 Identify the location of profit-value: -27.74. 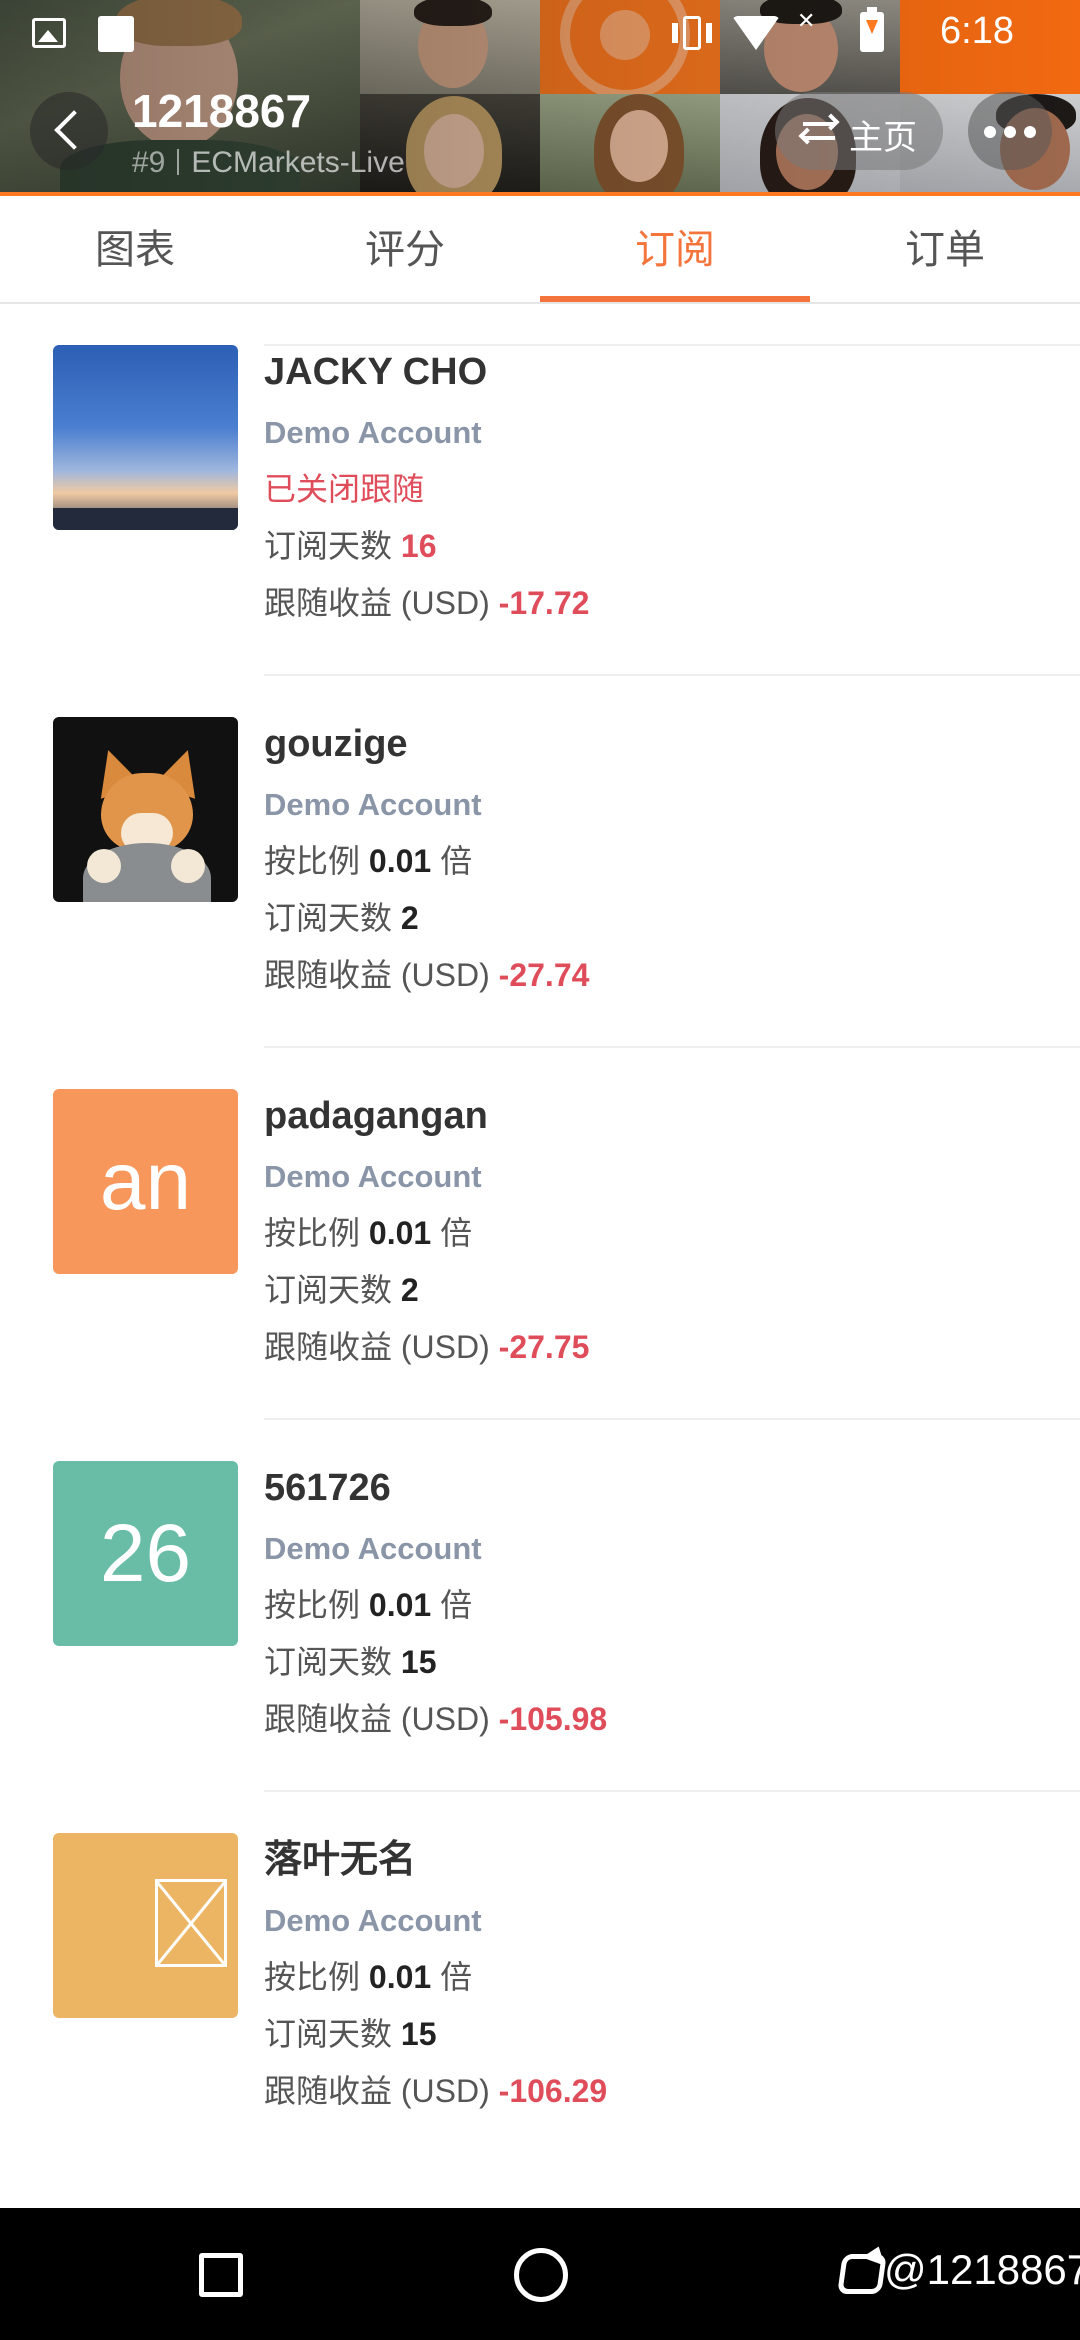
(544, 975).